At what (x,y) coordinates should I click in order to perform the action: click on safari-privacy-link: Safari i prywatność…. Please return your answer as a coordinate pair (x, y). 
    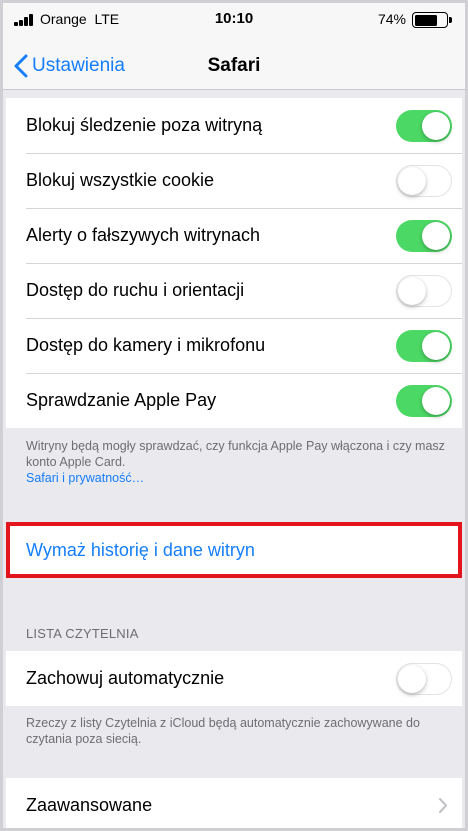
    Looking at the image, I should click on (236, 478).